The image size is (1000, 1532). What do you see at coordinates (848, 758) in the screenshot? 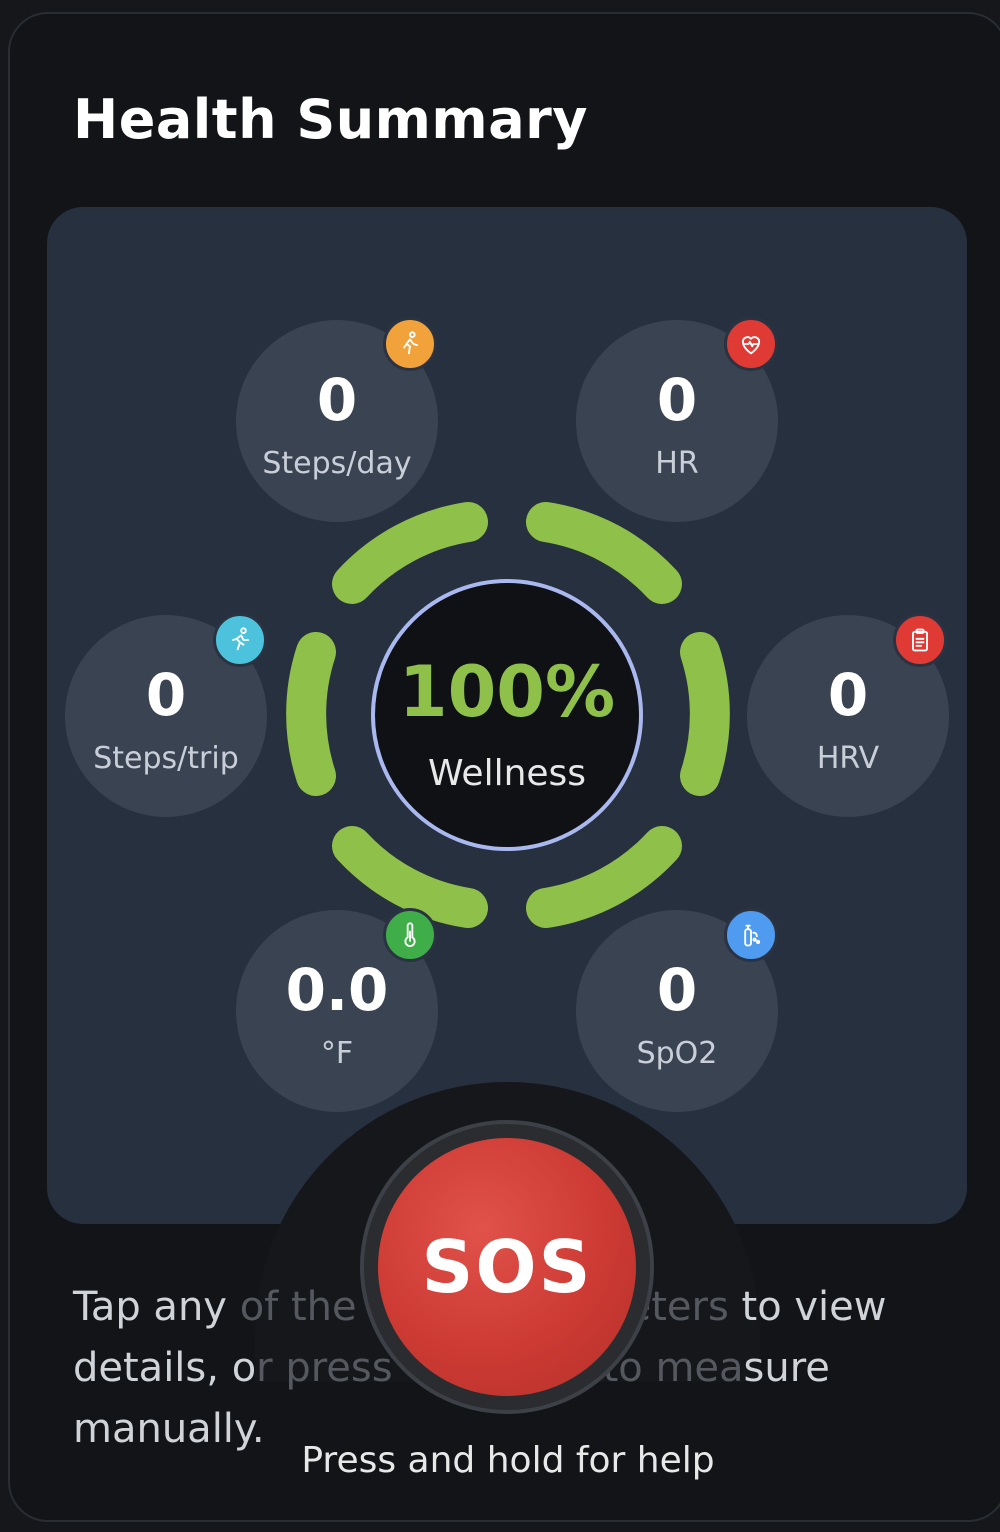
I see `metric-label: HRV` at bounding box center [848, 758].